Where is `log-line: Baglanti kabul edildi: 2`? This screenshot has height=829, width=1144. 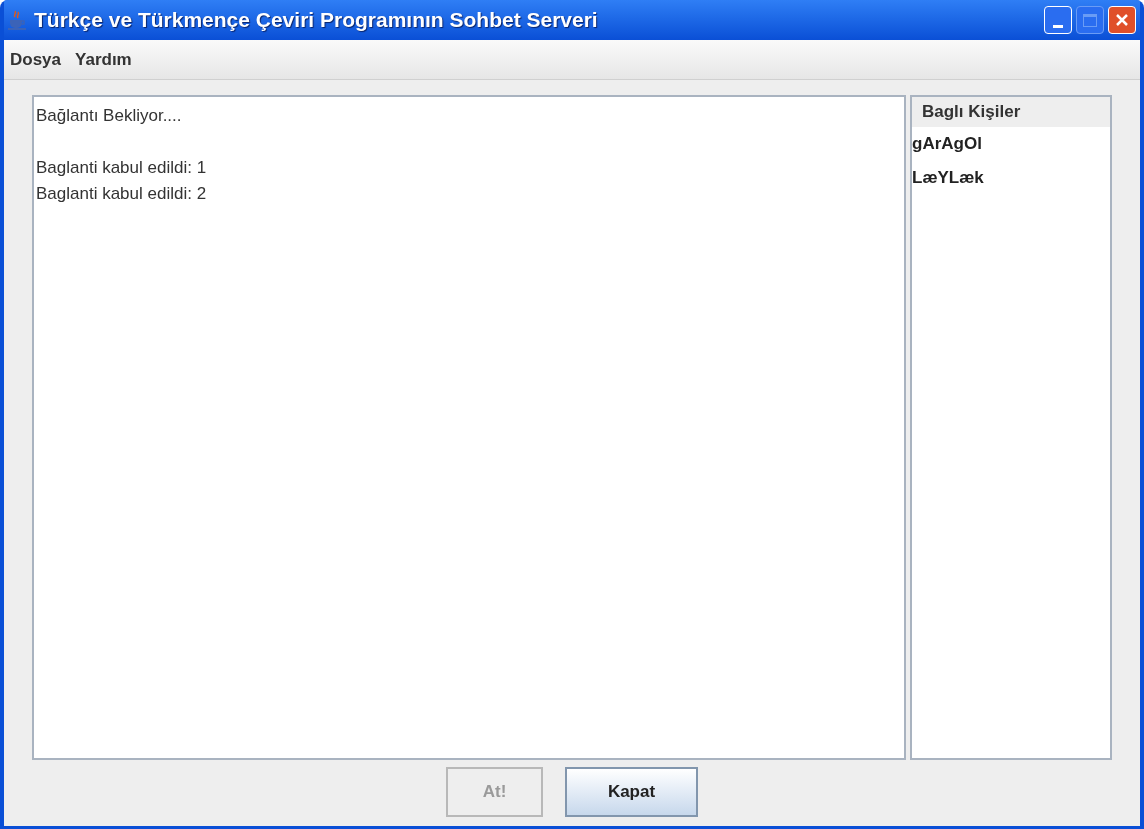 log-line: Baglanti kabul edildi: 2 is located at coordinates (122, 194).